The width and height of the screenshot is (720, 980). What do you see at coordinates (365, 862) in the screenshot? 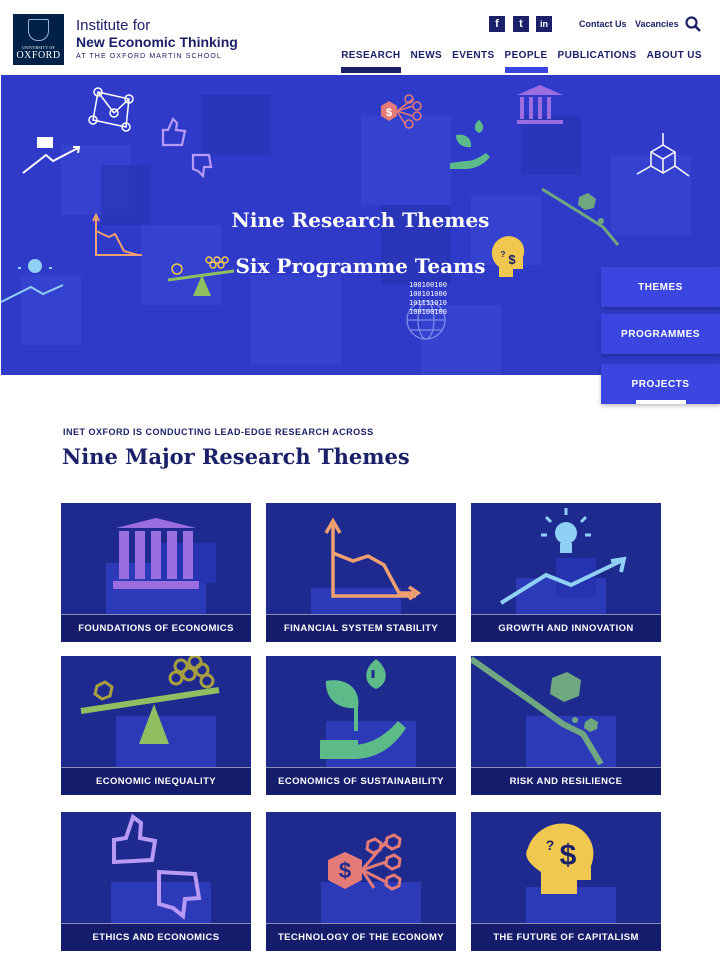
I see `network-dollar-icon: $` at bounding box center [365, 862].